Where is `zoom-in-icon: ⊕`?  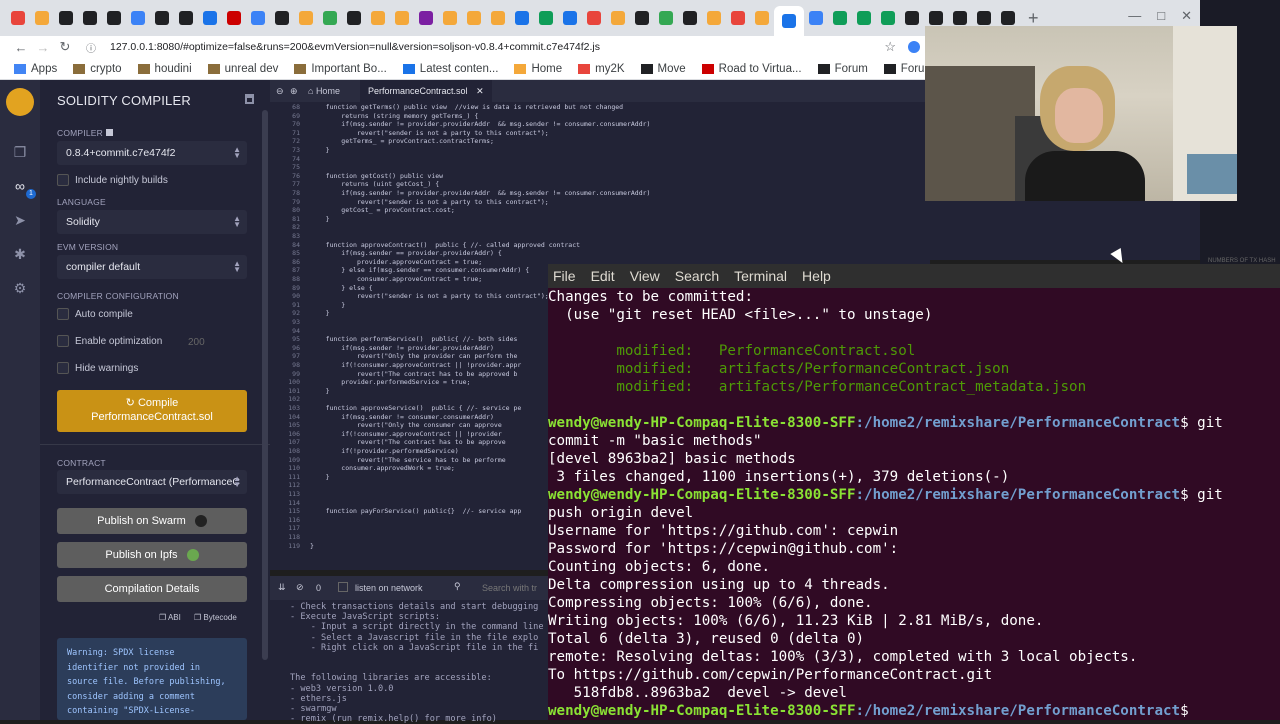
zoom-in-icon: ⊕ is located at coordinates (294, 91).